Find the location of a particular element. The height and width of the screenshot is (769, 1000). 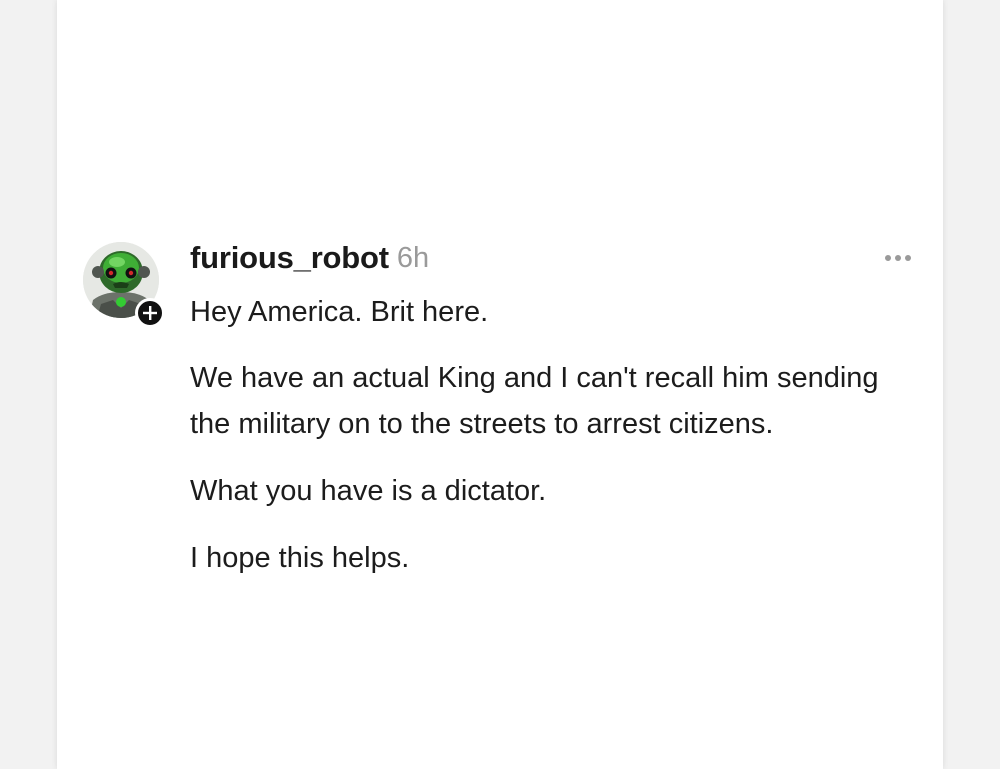

follow-button is located at coordinates (150, 313).